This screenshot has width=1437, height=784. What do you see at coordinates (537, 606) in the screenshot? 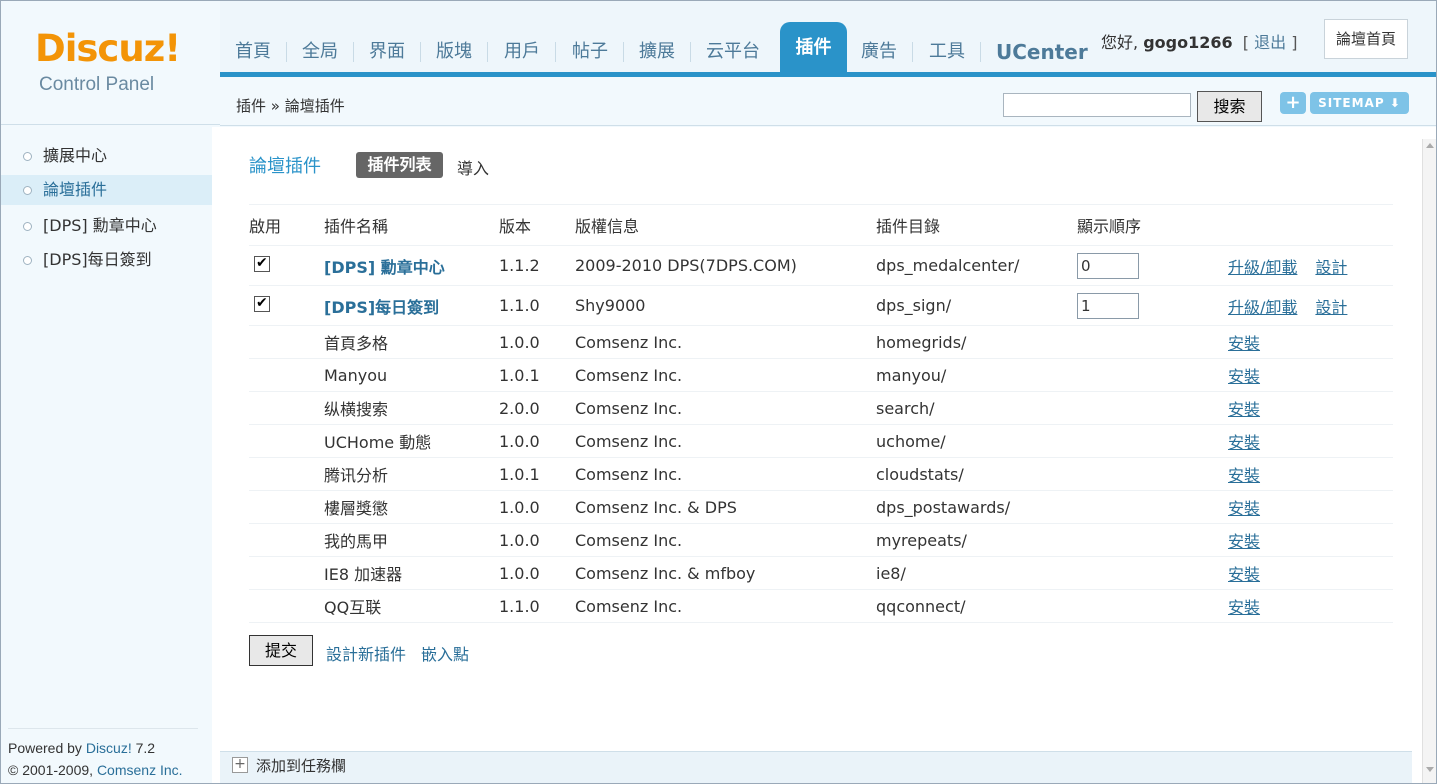
I see `plugin-version: 1.1.0` at bounding box center [537, 606].